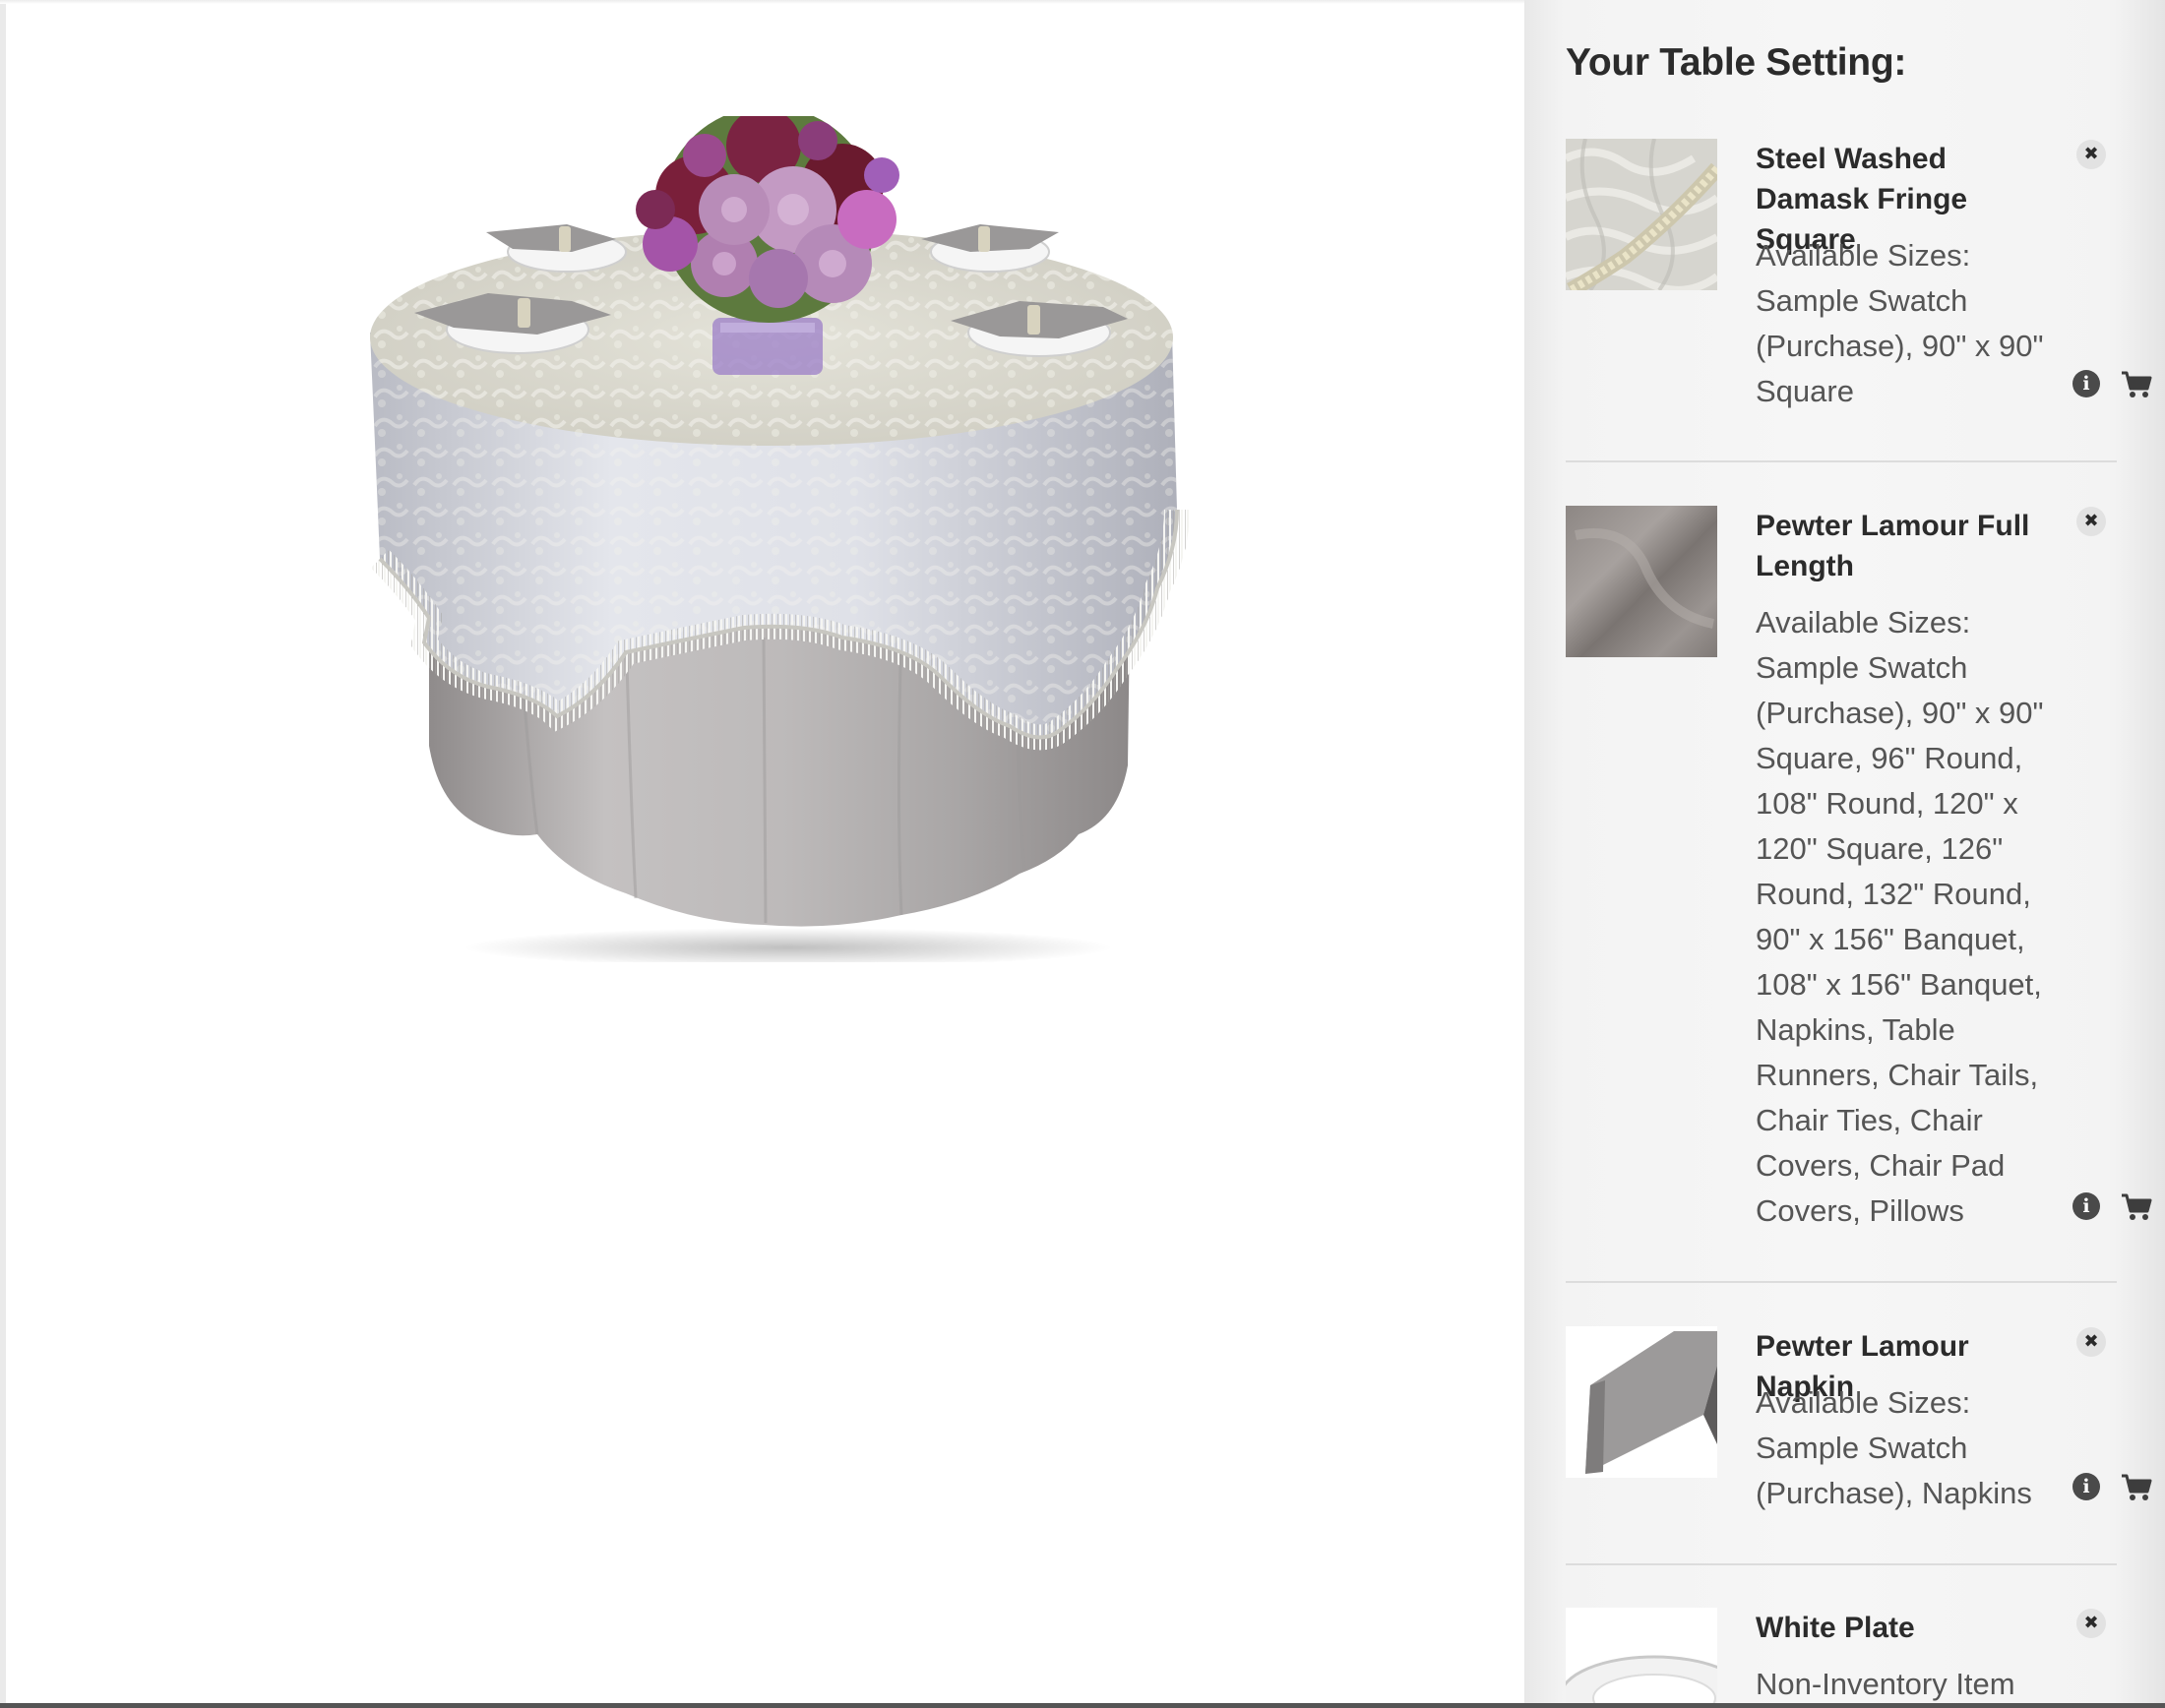 The width and height of the screenshot is (2165, 1708). Describe the element at coordinates (1642, 582) in the screenshot. I see `satin-fabric-swatch` at that location.